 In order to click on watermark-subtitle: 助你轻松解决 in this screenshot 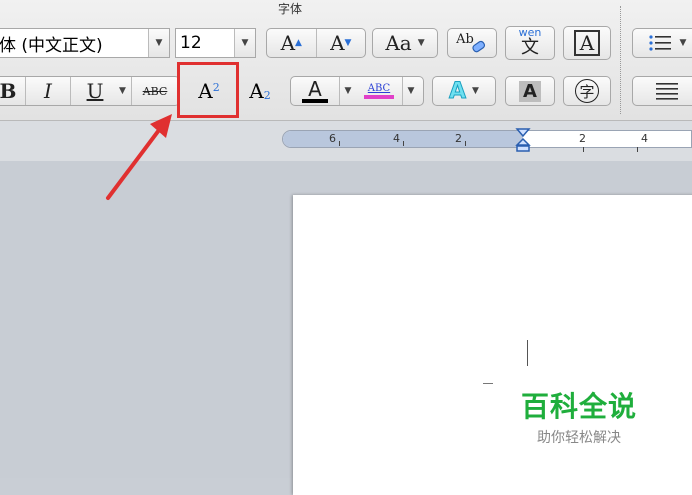, I will do `click(579, 438)`.